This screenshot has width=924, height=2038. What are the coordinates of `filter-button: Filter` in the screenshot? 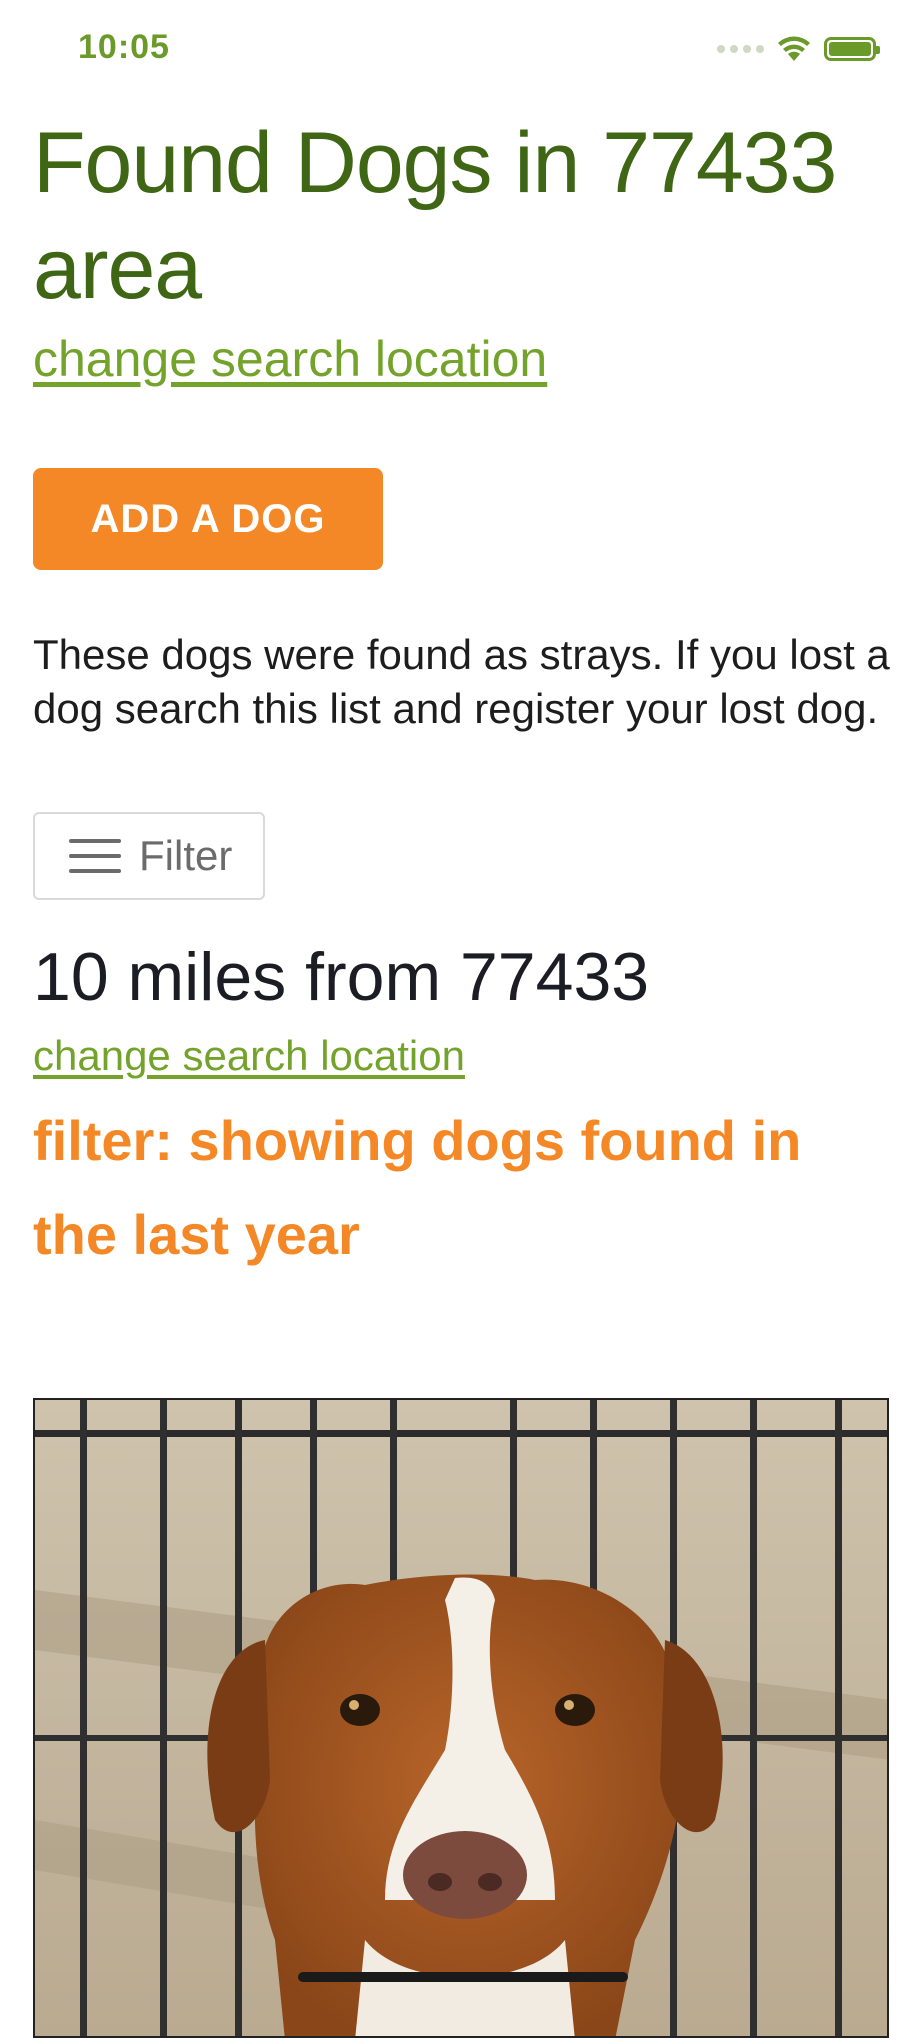 It's located at (149, 856).